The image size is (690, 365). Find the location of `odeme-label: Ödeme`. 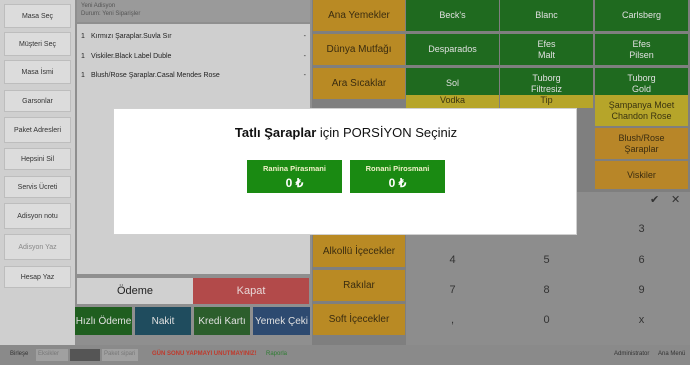

odeme-label: Ödeme is located at coordinates (135, 291).